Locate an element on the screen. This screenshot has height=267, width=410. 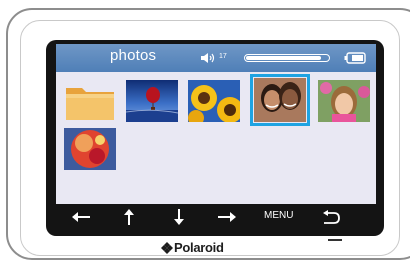
volume-bar is located at coordinates (287, 58).